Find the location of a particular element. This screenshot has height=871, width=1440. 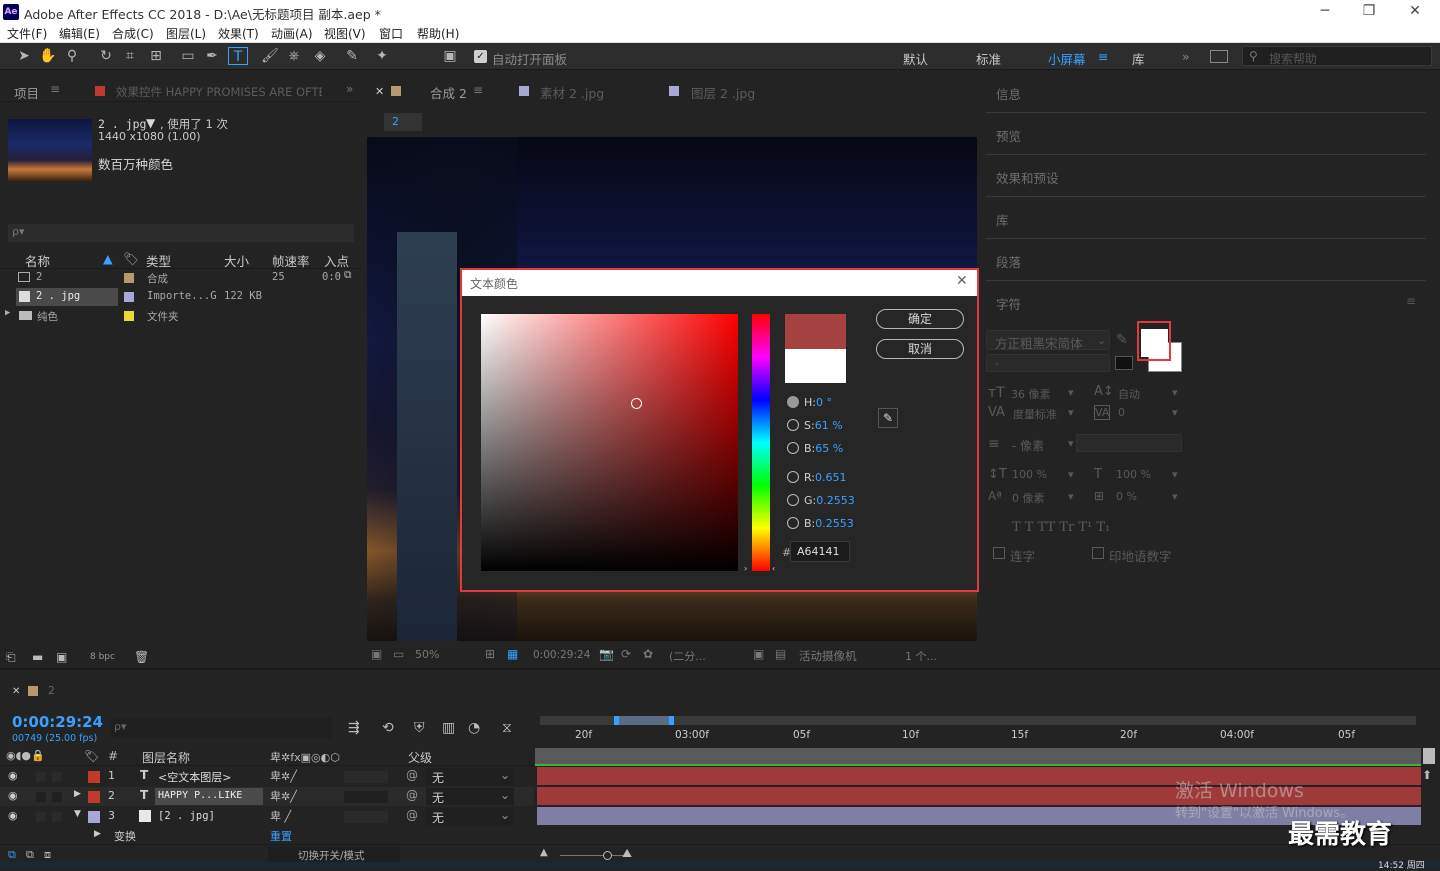

audio-switch is located at coordinates (41, 777).